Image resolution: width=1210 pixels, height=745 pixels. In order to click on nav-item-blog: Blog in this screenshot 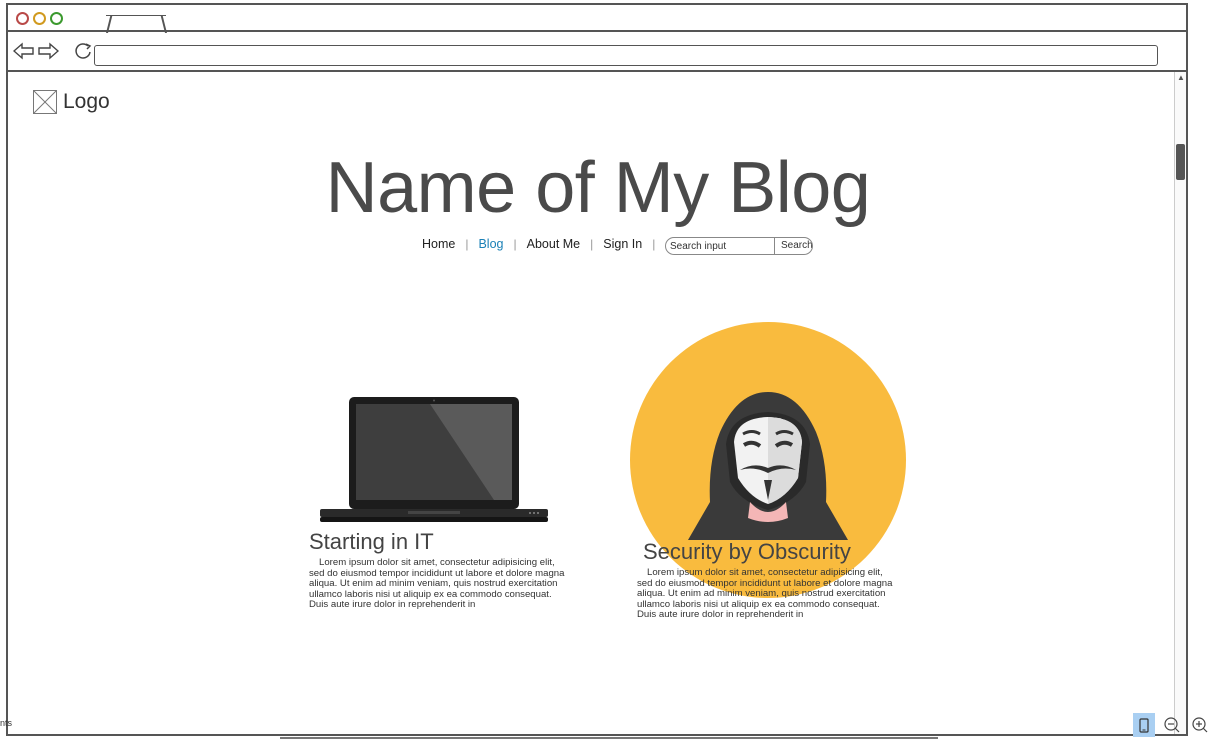, I will do `click(490, 244)`.